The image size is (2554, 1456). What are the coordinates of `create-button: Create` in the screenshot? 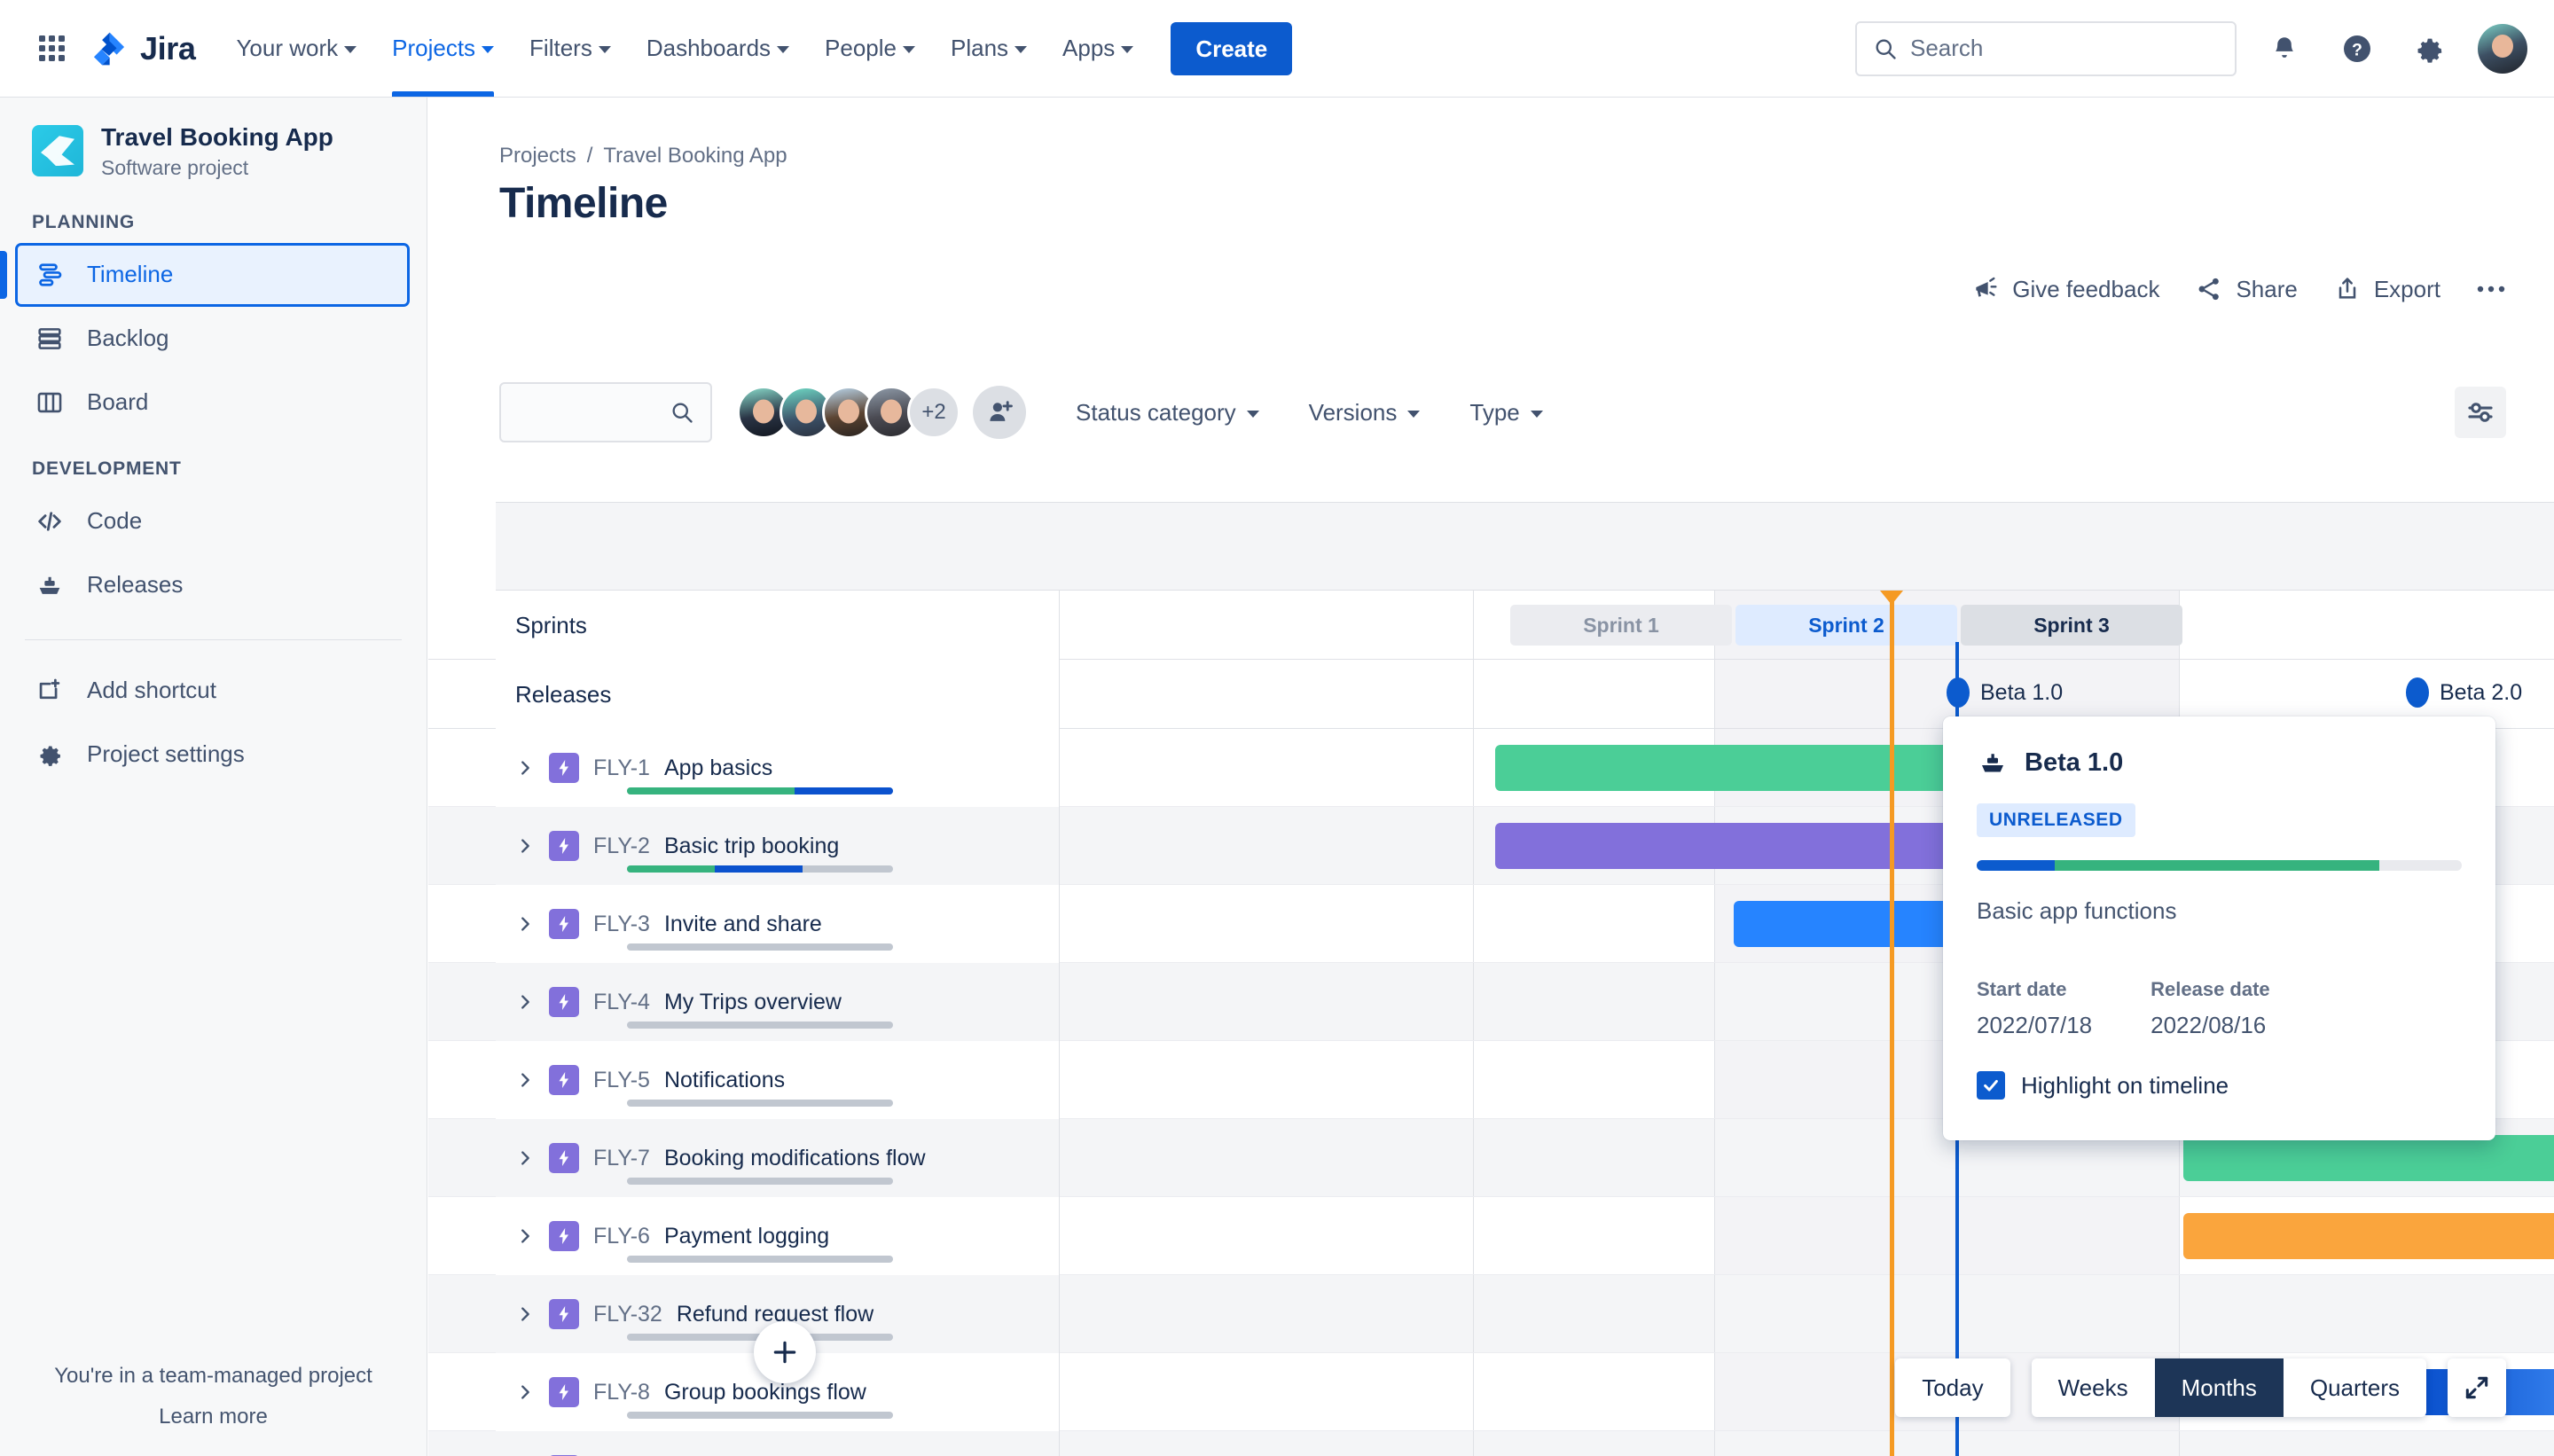 It's located at (1232, 48).